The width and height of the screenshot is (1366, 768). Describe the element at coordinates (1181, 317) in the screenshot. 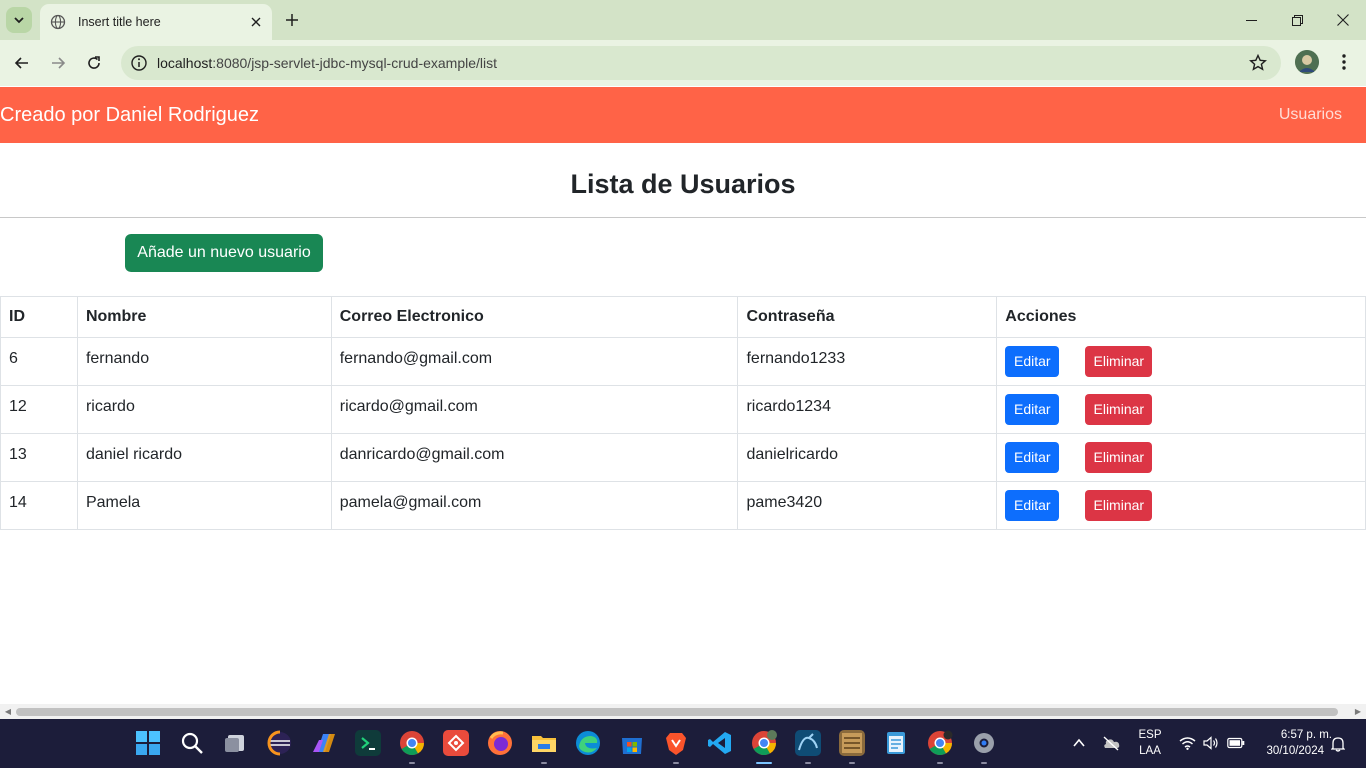

I see `column-header-actions: Acciones` at that location.